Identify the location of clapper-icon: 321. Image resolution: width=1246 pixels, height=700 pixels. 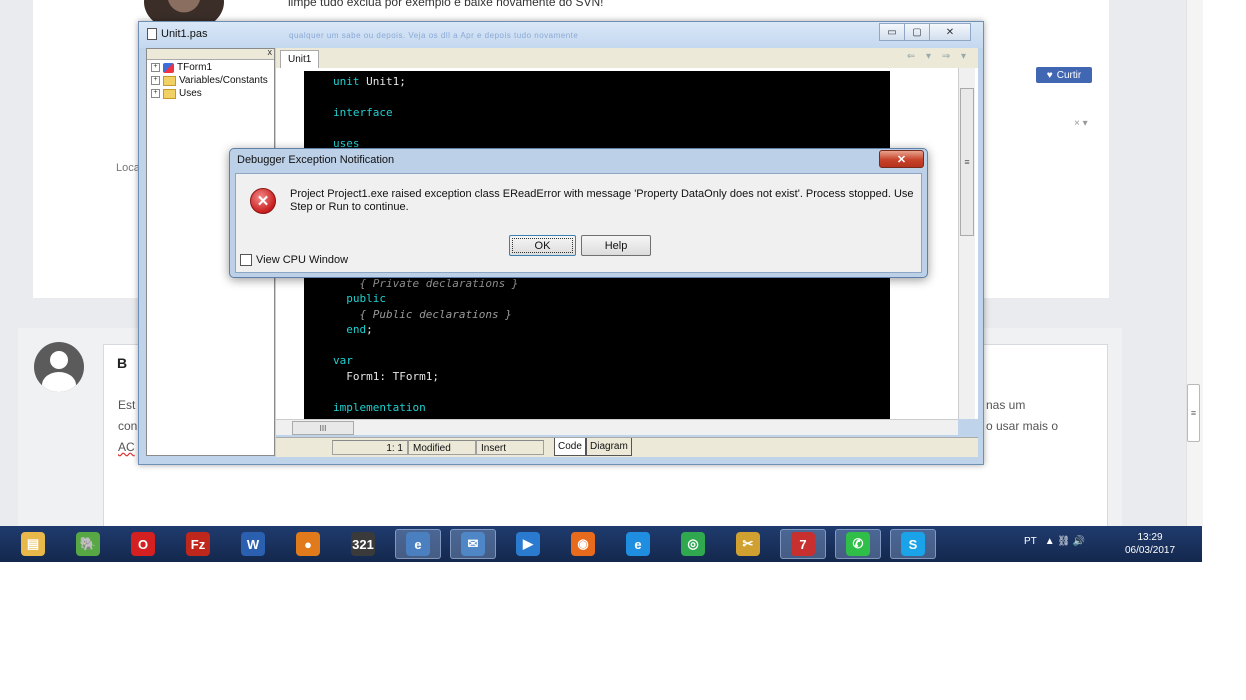
(363, 544).